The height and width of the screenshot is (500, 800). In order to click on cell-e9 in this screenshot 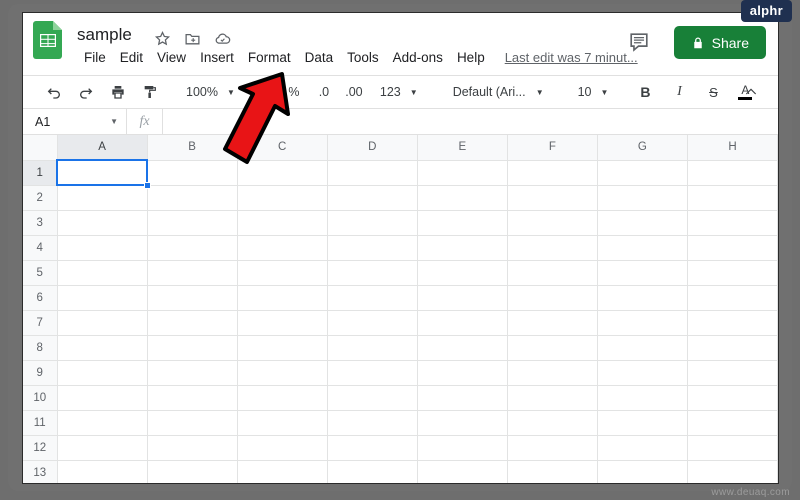, I will do `click(462, 372)`.